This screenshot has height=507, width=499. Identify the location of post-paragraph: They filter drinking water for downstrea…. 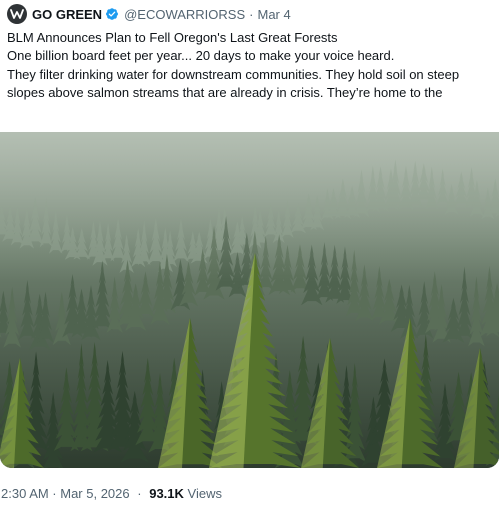
(233, 83).